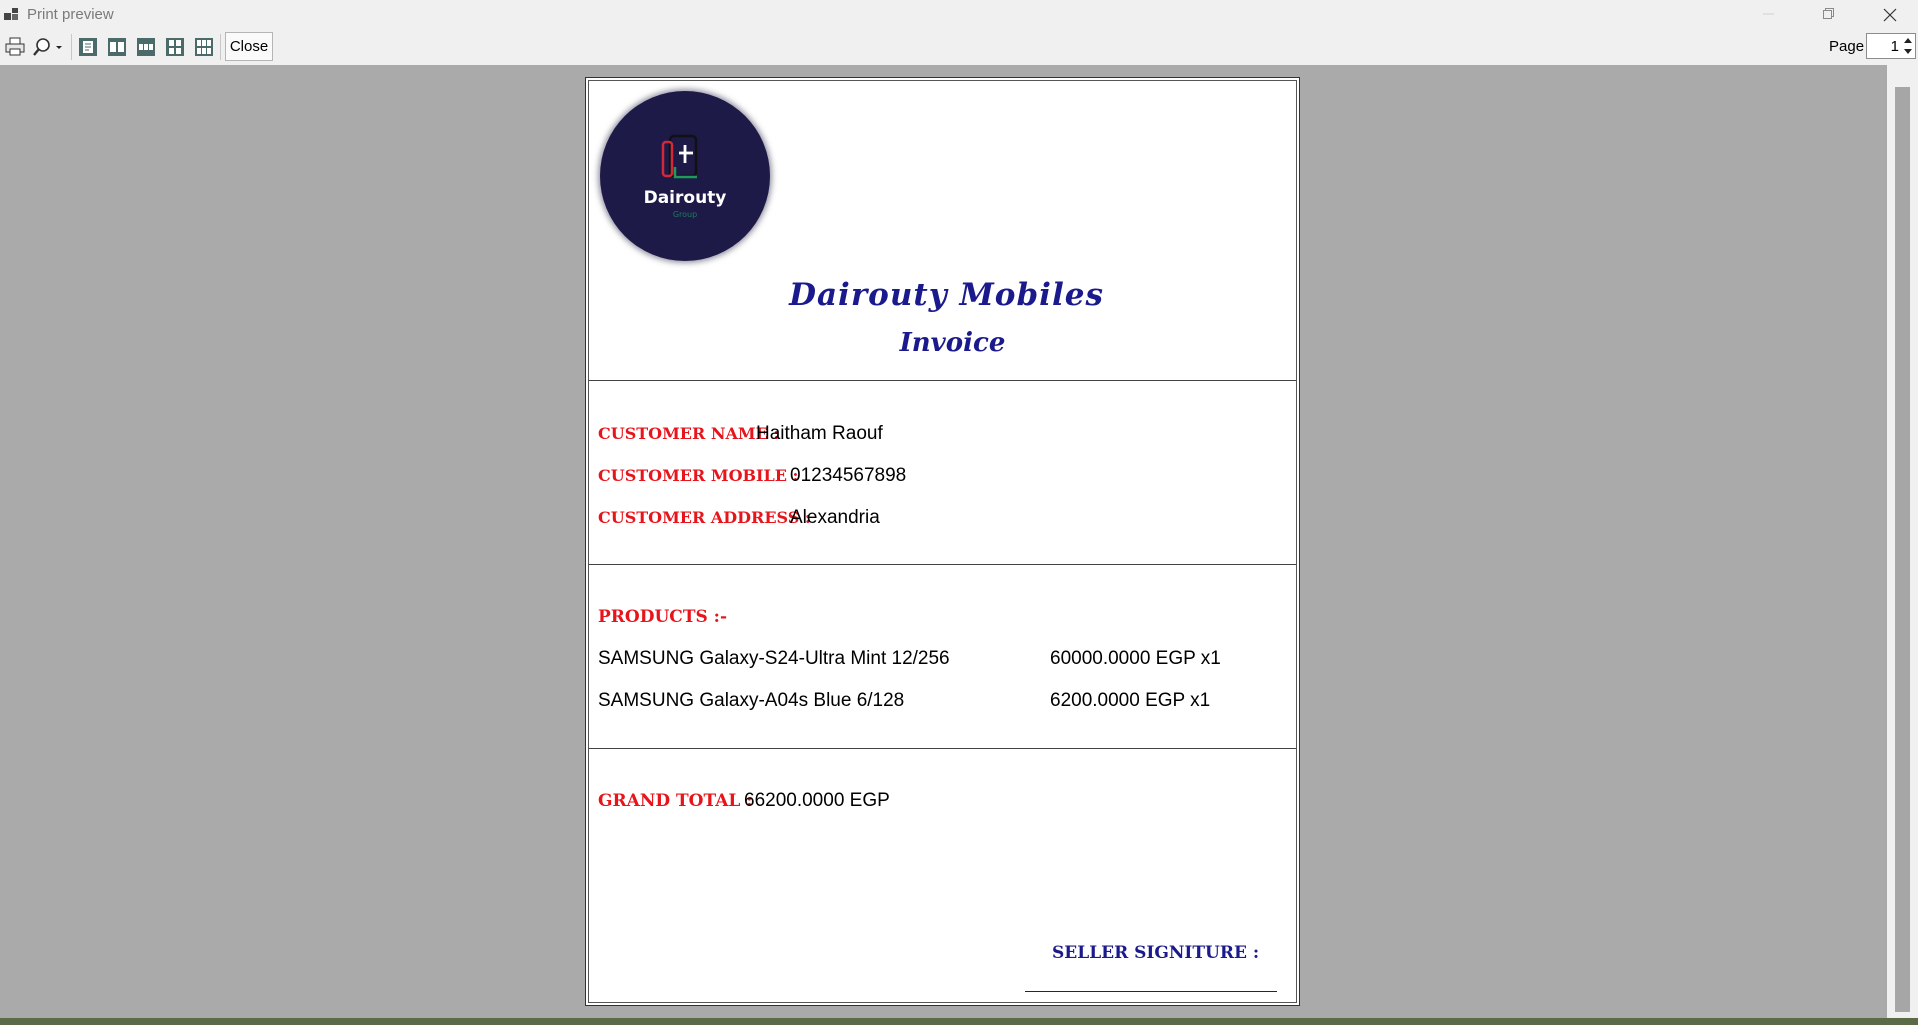  What do you see at coordinates (952, 343) in the screenshot?
I see `invoice-title: Invoice` at bounding box center [952, 343].